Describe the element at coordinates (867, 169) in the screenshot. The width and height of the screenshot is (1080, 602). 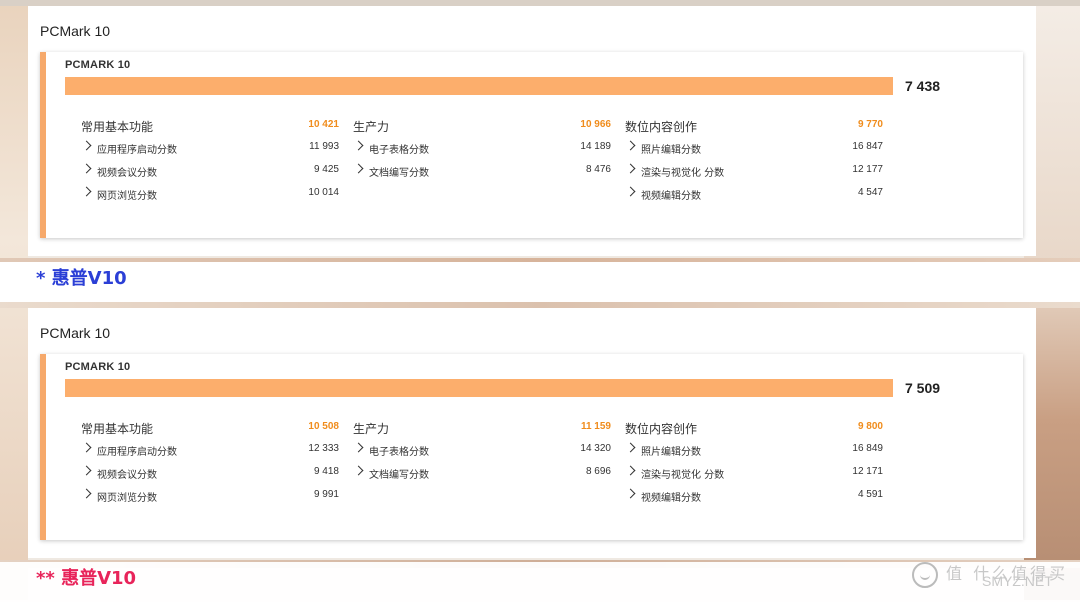
I see `subscore-value: 12 177` at that location.